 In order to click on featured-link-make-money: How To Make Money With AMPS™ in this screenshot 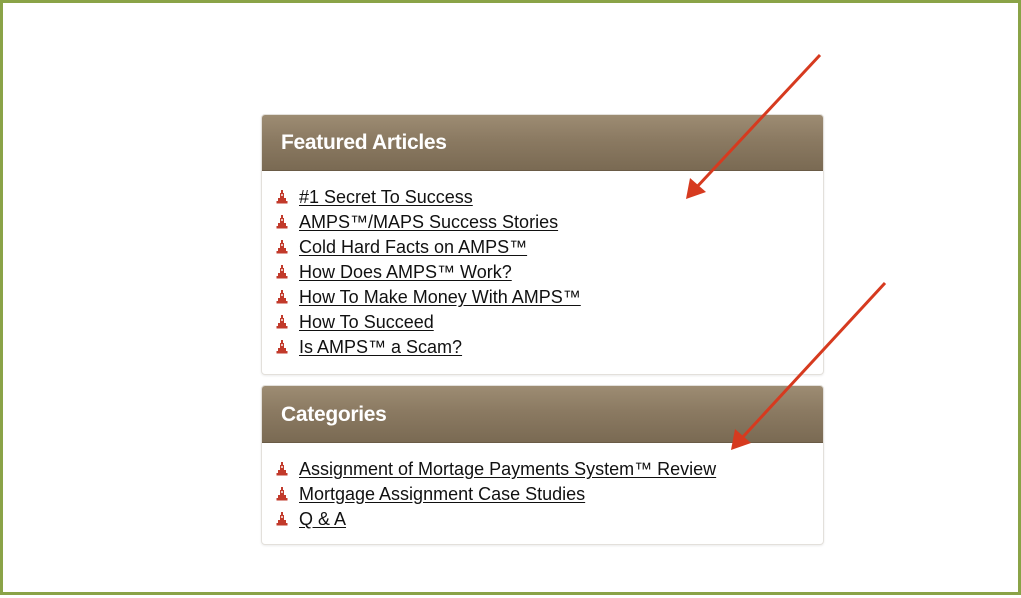, I will do `click(440, 297)`.